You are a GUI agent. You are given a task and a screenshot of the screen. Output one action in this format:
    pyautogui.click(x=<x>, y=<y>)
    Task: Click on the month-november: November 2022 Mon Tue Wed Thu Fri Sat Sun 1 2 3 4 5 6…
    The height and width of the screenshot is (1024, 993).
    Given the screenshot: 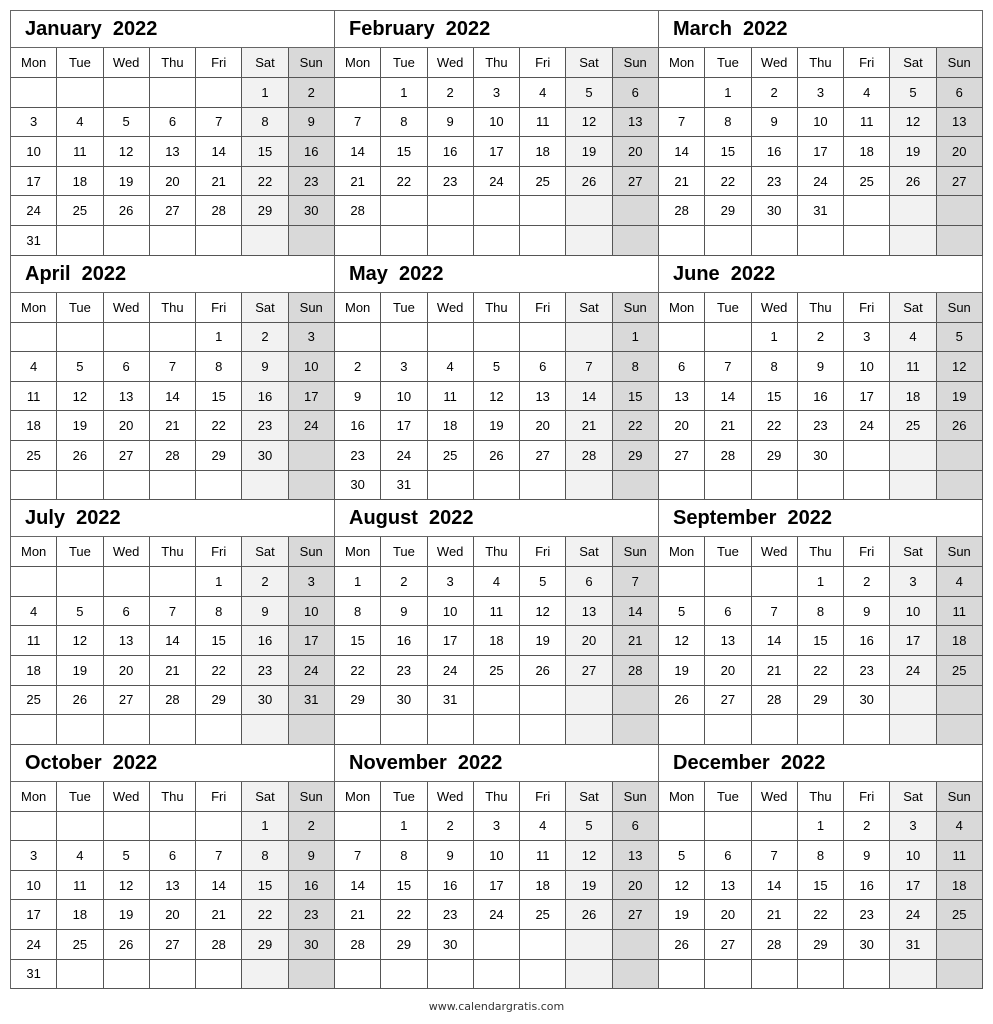 What is the action you would take?
    pyautogui.click(x=497, y=867)
    